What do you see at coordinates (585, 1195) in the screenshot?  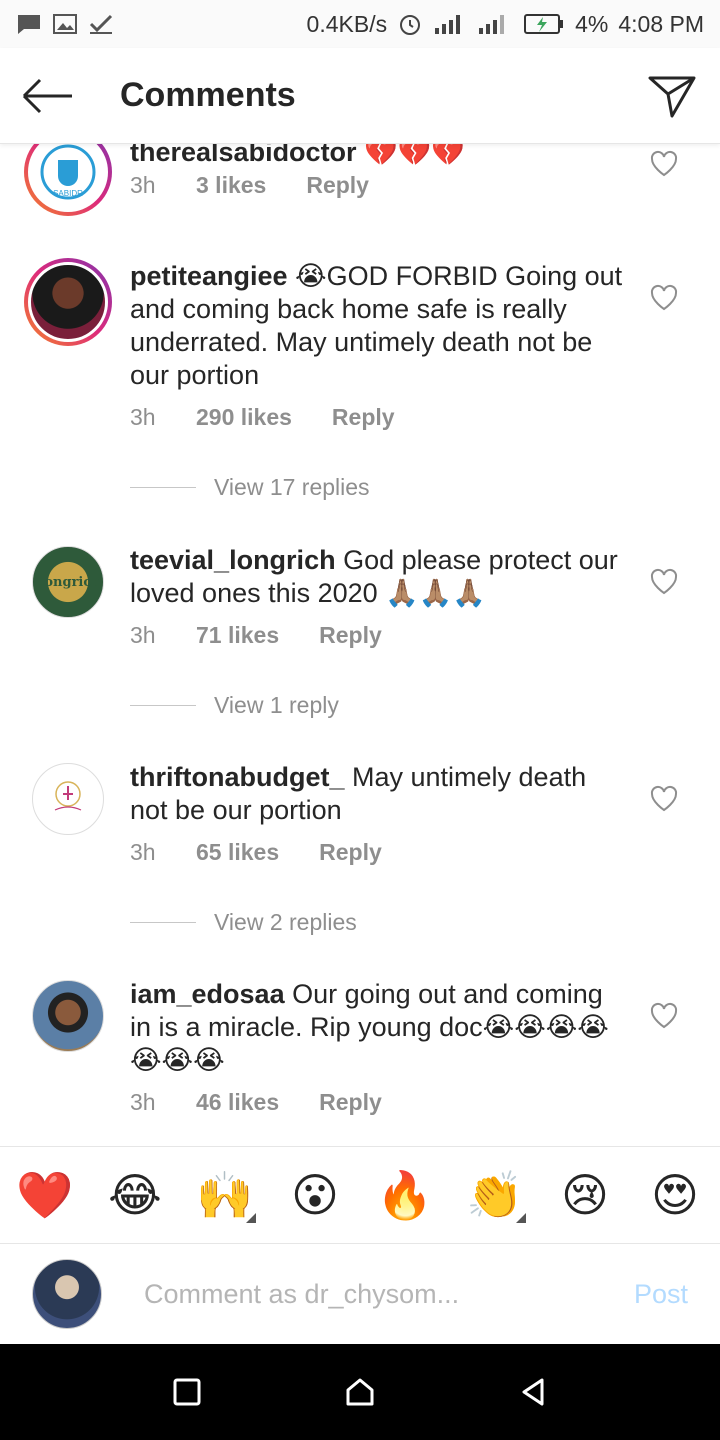 I see `crying-emoji-button: 😢` at bounding box center [585, 1195].